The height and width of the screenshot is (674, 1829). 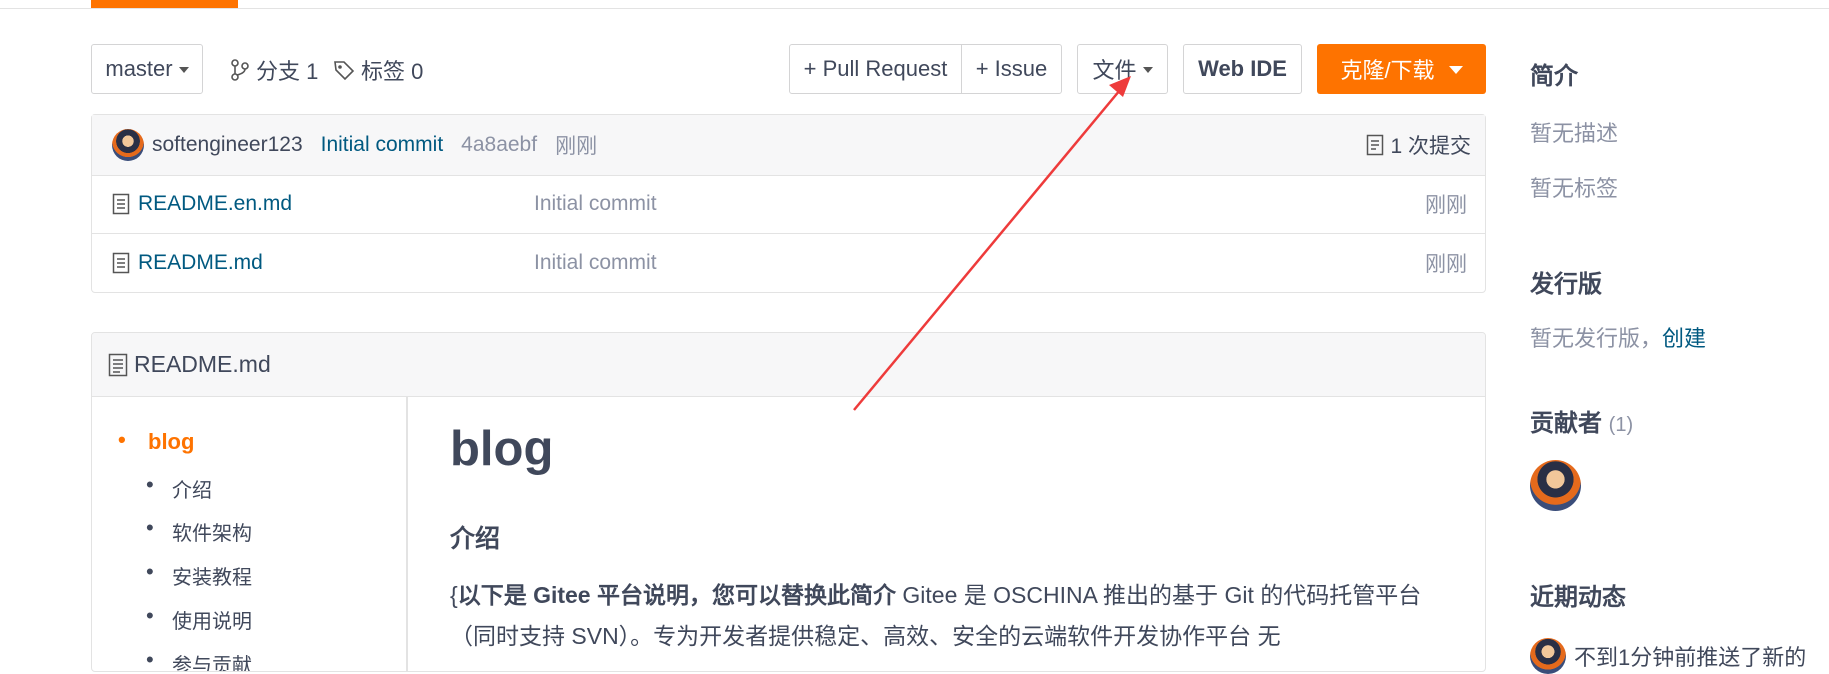 What do you see at coordinates (502, 449) in the screenshot?
I see `readme-title: blog` at bounding box center [502, 449].